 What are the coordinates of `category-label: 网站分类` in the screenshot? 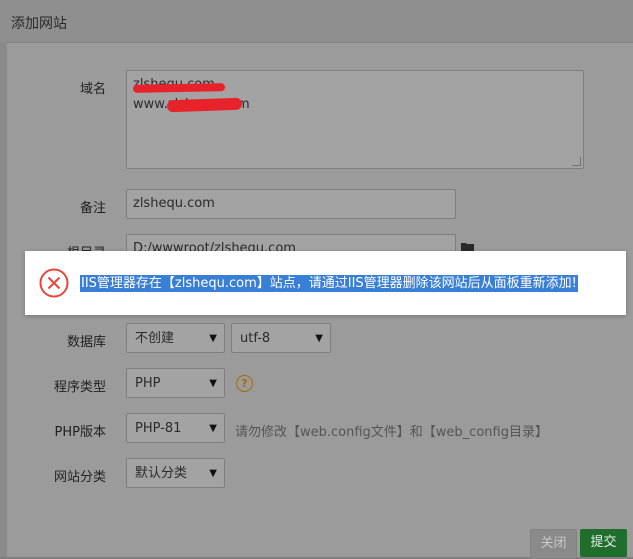 It's located at (79, 477).